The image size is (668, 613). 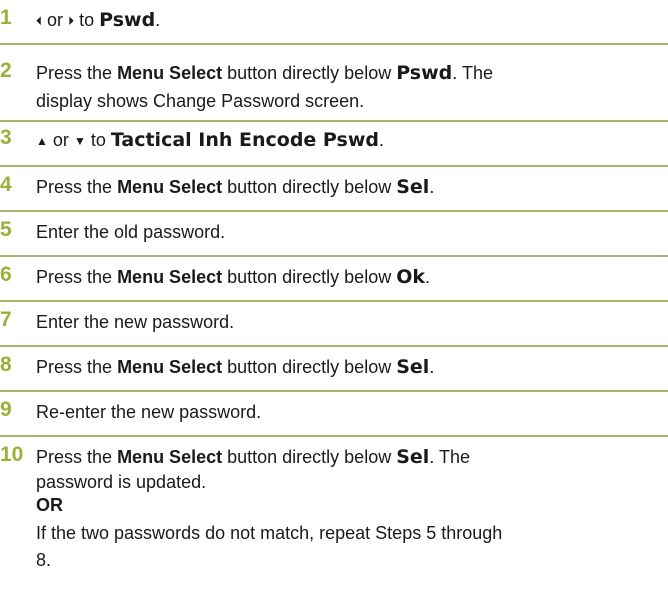 I want to click on step-number: 3, so click(x=6, y=137).